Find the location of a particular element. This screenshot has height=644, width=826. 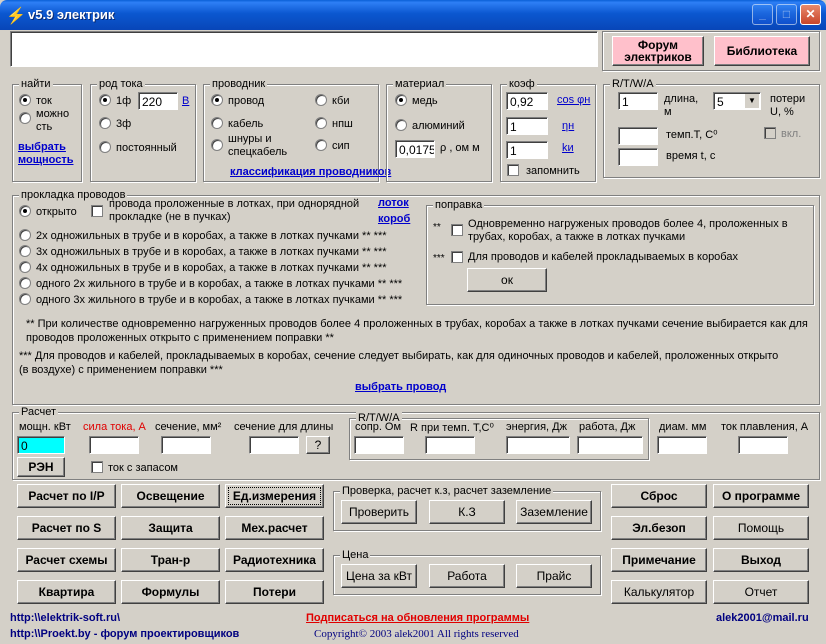

close-button: ✕ is located at coordinates (810, 14).